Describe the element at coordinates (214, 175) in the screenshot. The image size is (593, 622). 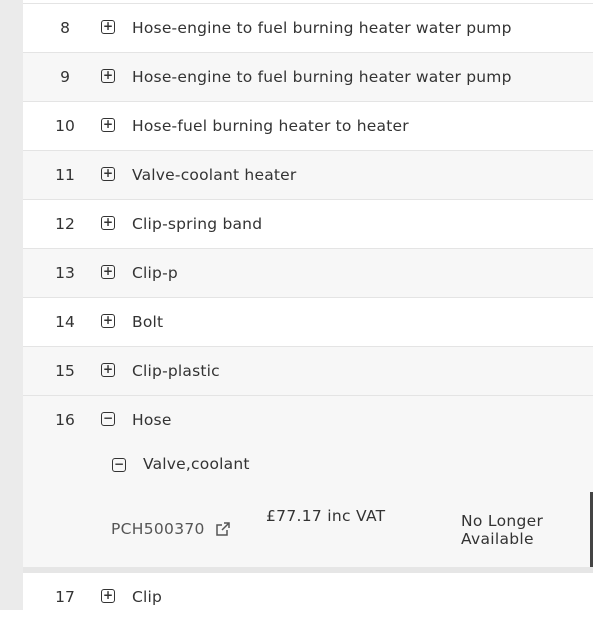
I see `part-description: Valve-coolant heater` at that location.